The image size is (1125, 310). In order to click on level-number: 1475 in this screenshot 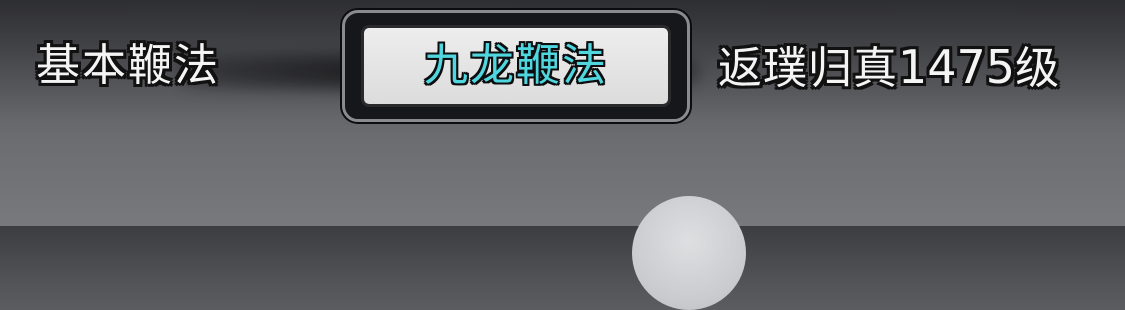, I will do `click(957, 67)`.